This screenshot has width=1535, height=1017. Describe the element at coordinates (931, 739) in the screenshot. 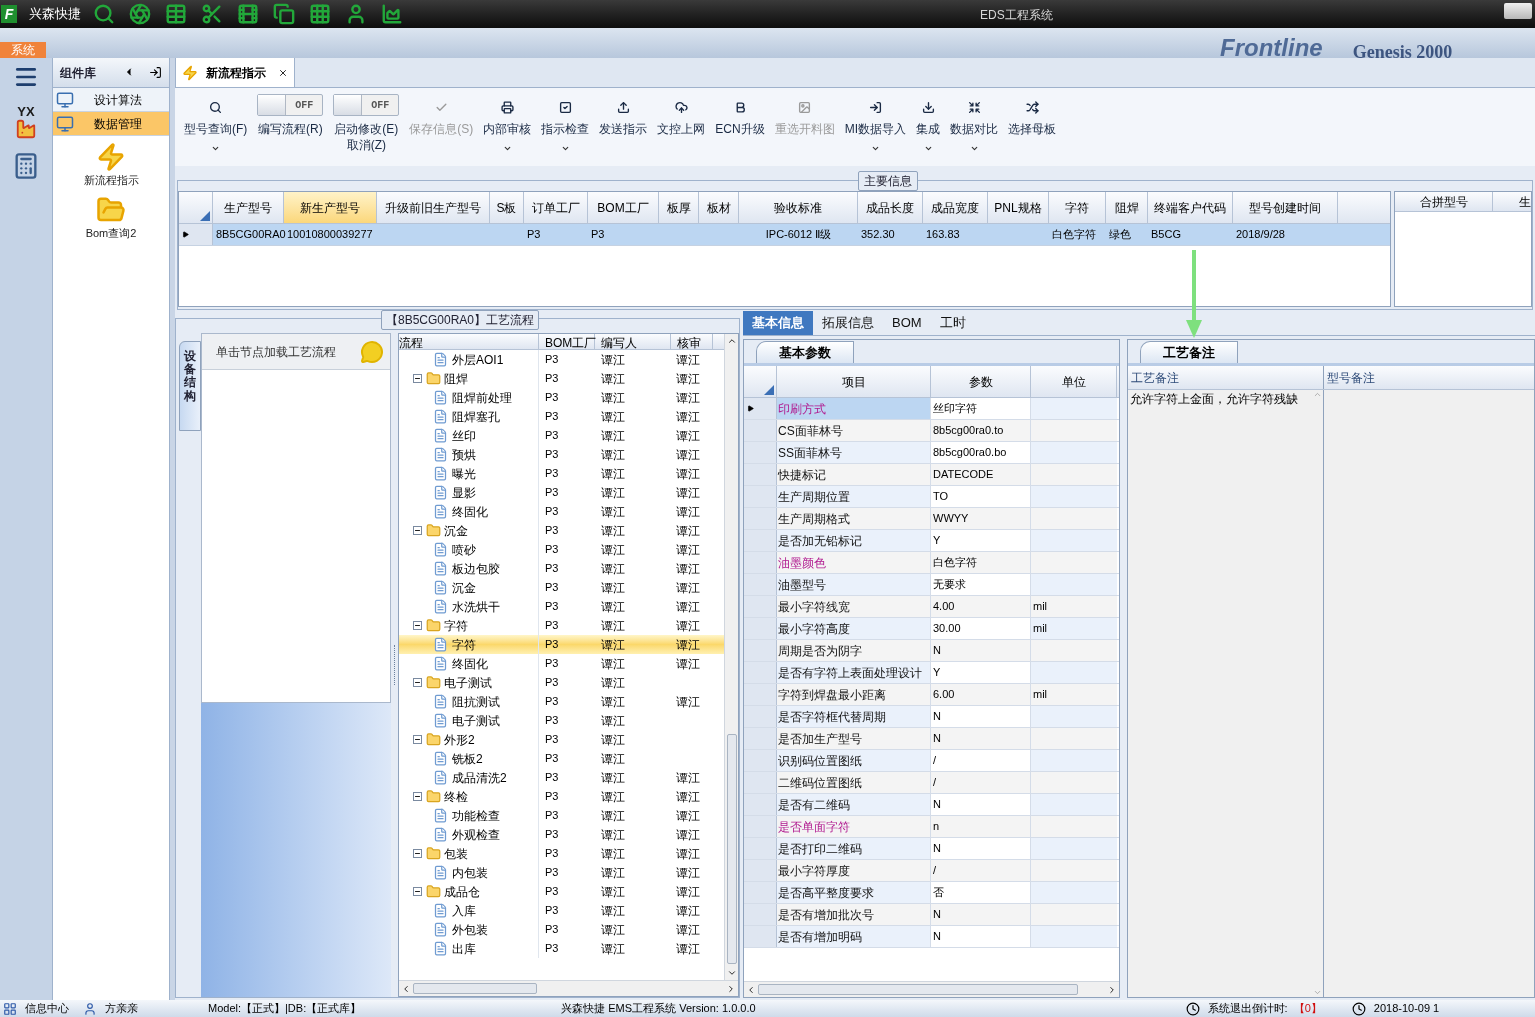

I see `table-row: 是否加生产型号 N` at that location.